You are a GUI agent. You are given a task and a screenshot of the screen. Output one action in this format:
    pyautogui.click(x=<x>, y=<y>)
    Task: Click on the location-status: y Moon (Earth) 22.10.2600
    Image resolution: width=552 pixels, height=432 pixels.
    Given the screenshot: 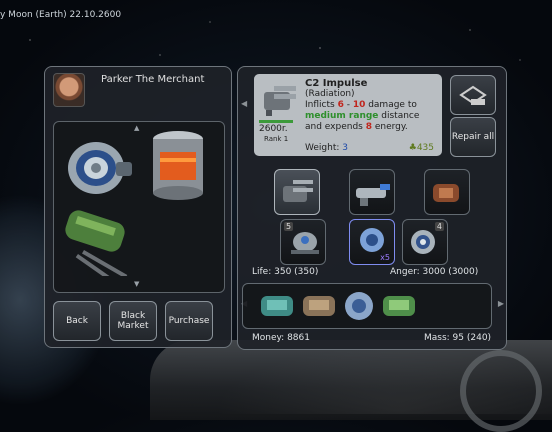 What is the action you would take?
    pyautogui.click(x=61, y=15)
    